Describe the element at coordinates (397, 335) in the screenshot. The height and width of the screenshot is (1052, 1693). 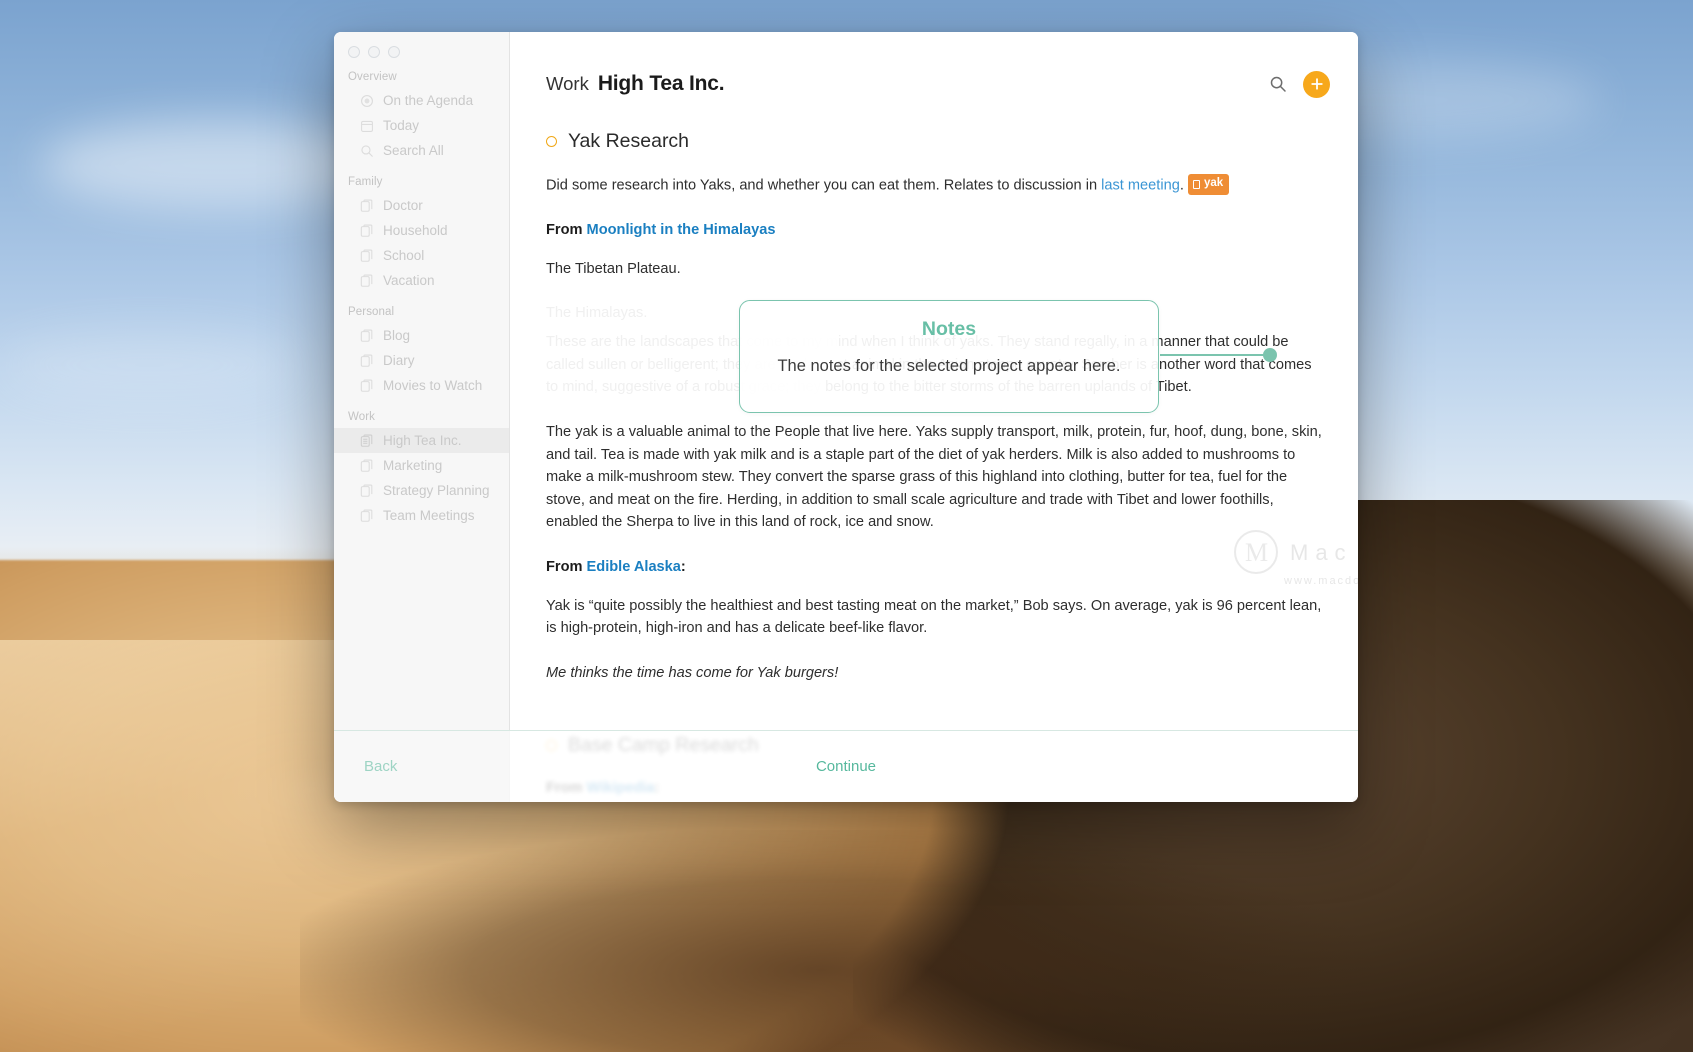
I see `sidebar-item-label: Blog` at that location.